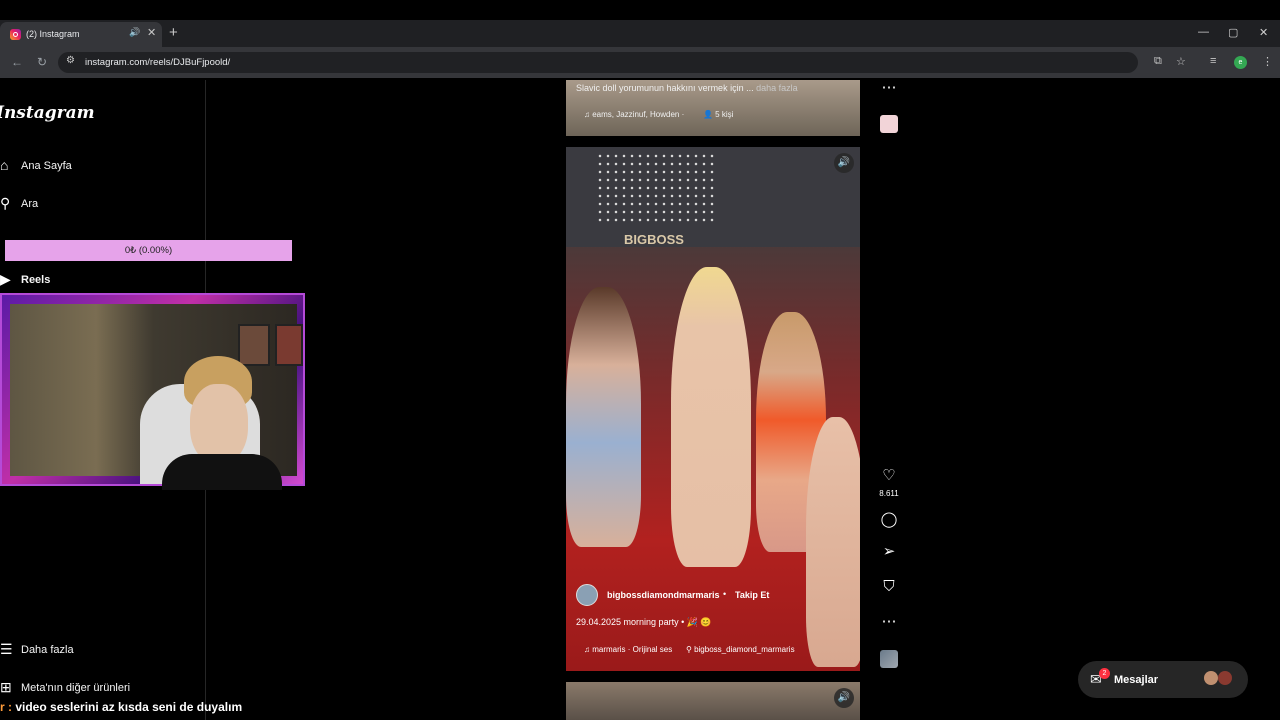 This screenshot has width=1280, height=720. Describe the element at coordinates (663, 595) in the screenshot. I see `reel-author-username: bigbossdiamondmarmaris` at that location.